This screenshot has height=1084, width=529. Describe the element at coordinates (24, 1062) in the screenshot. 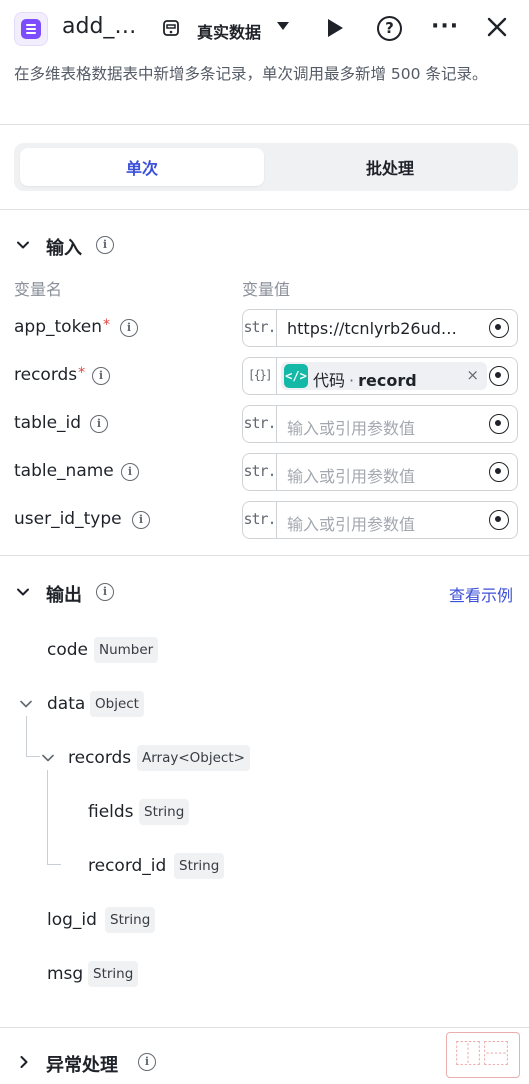

I see `chevron-right-icon` at that location.